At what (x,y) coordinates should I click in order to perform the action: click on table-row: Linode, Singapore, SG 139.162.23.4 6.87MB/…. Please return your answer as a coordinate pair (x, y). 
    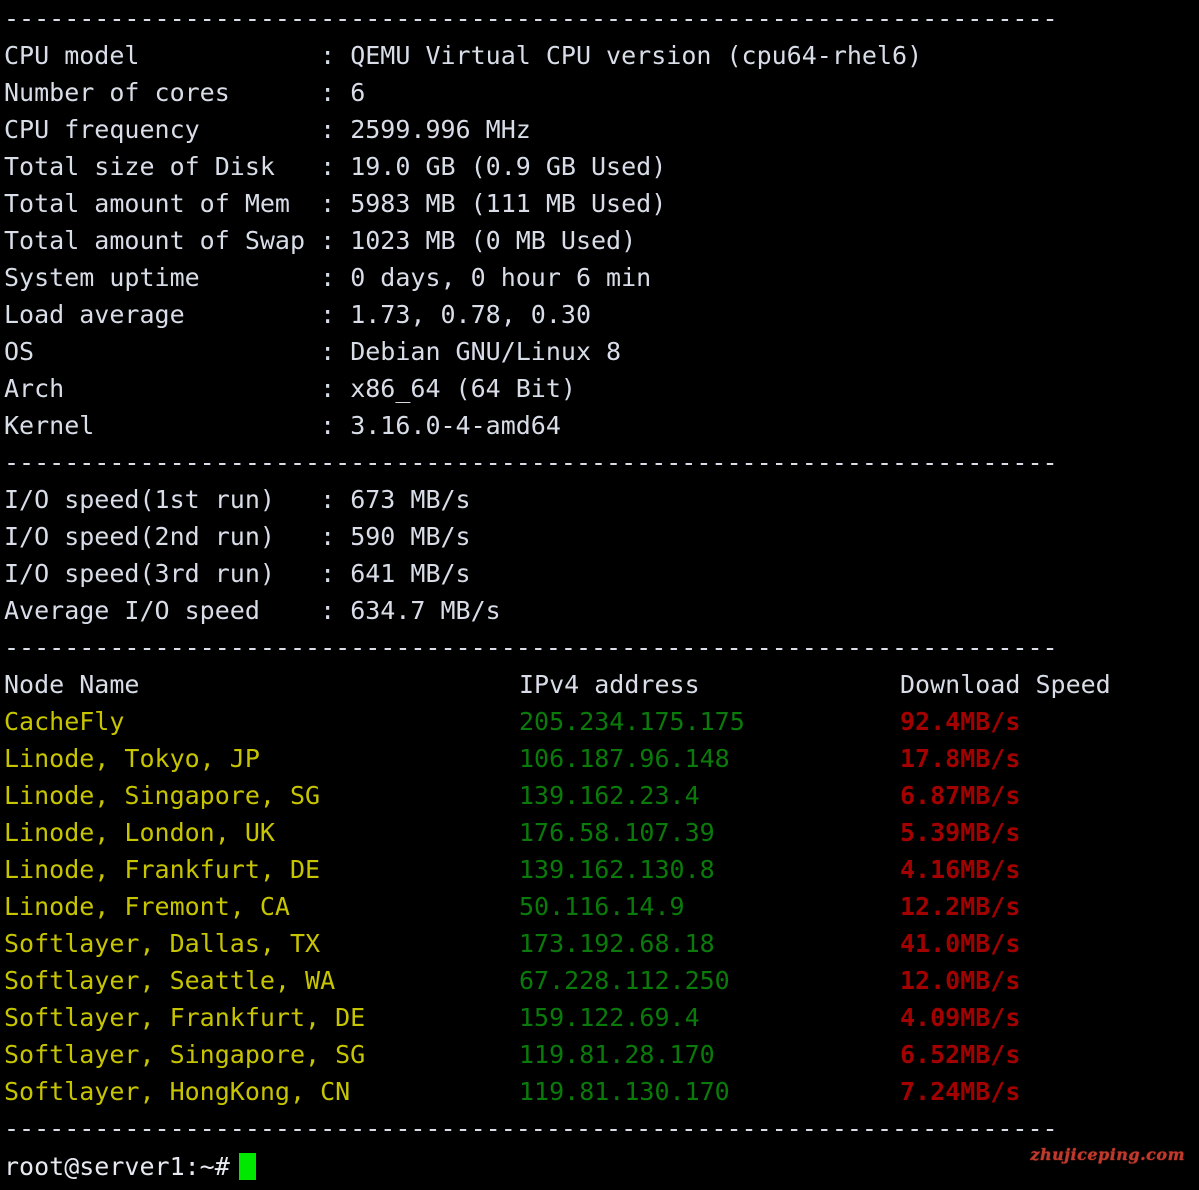
    Looking at the image, I should click on (599, 795).